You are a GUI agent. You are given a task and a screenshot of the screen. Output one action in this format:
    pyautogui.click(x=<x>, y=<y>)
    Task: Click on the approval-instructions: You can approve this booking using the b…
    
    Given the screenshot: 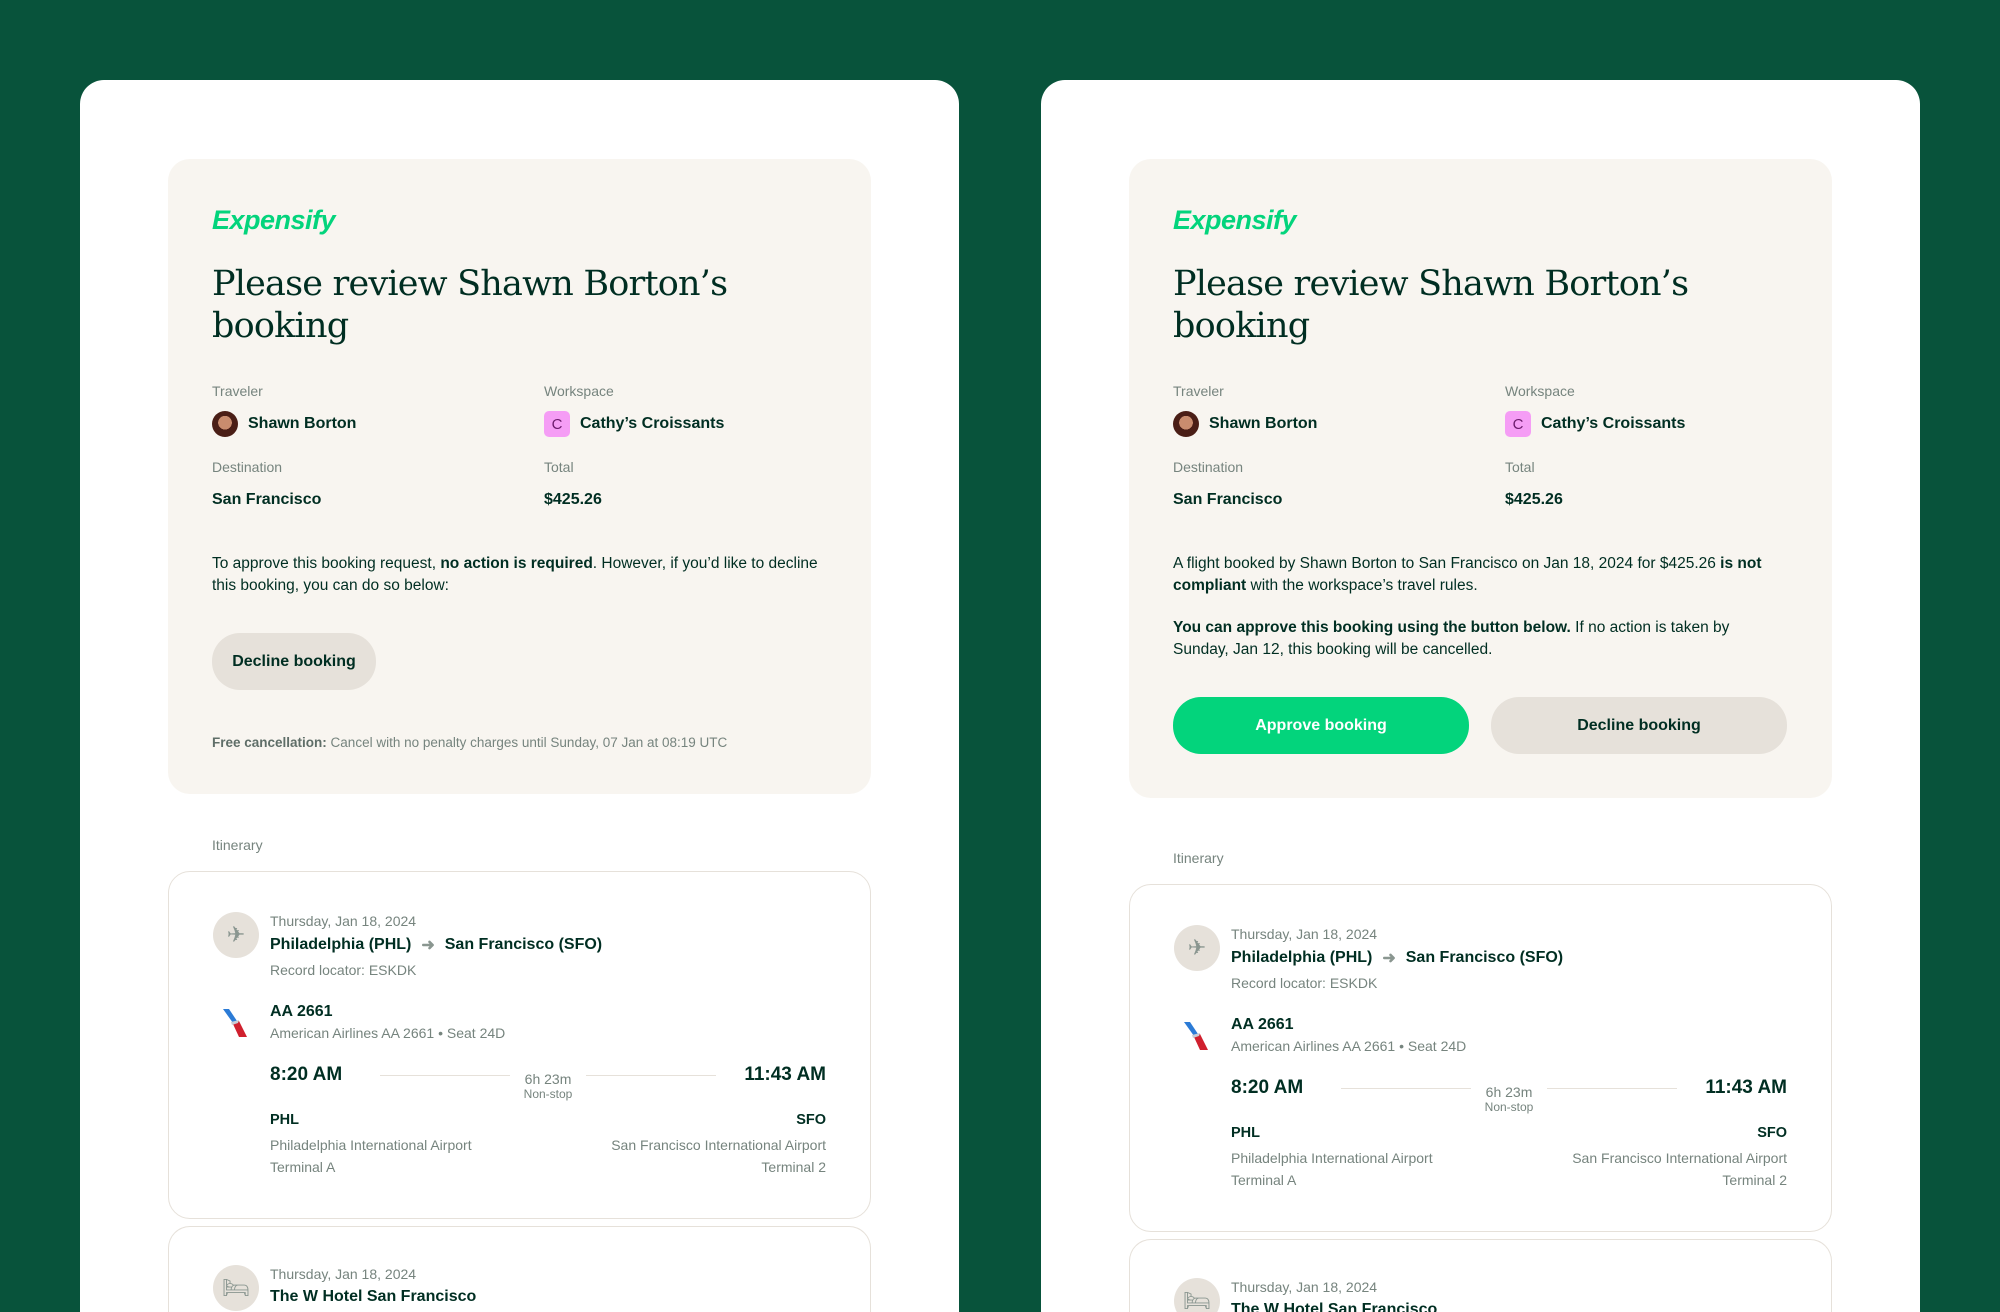 What is the action you would take?
    pyautogui.click(x=1451, y=638)
    